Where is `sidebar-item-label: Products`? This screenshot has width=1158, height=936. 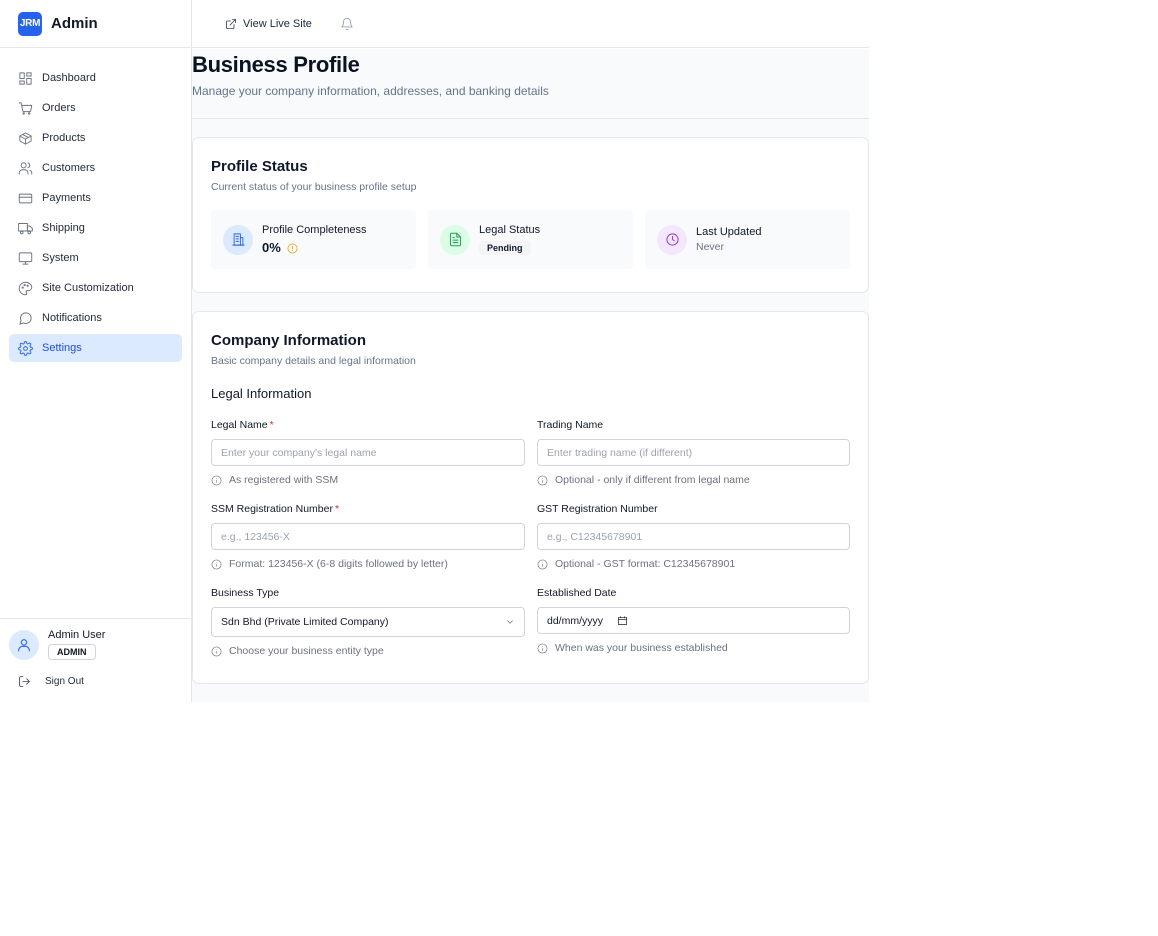 sidebar-item-label: Products is located at coordinates (64, 138).